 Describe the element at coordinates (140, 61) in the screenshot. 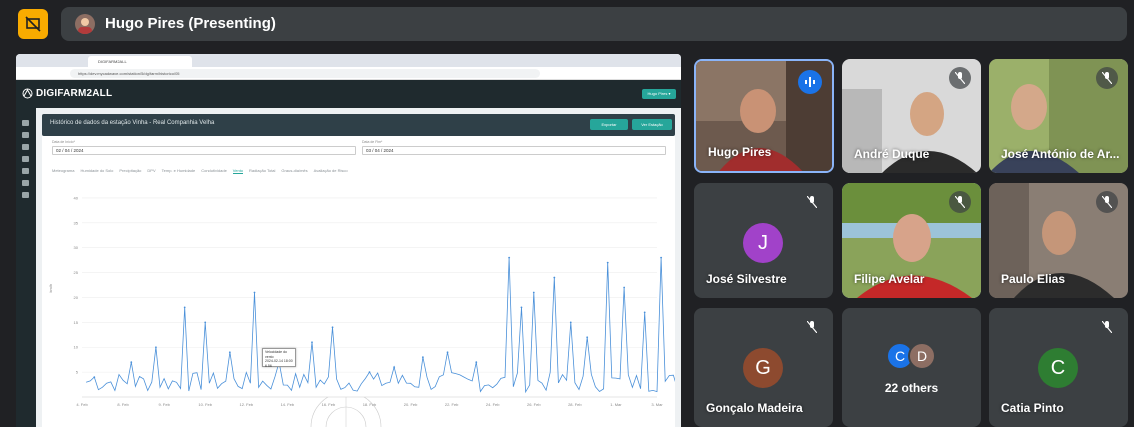

I see `browser-tab: DIGIFARM2ALL` at that location.